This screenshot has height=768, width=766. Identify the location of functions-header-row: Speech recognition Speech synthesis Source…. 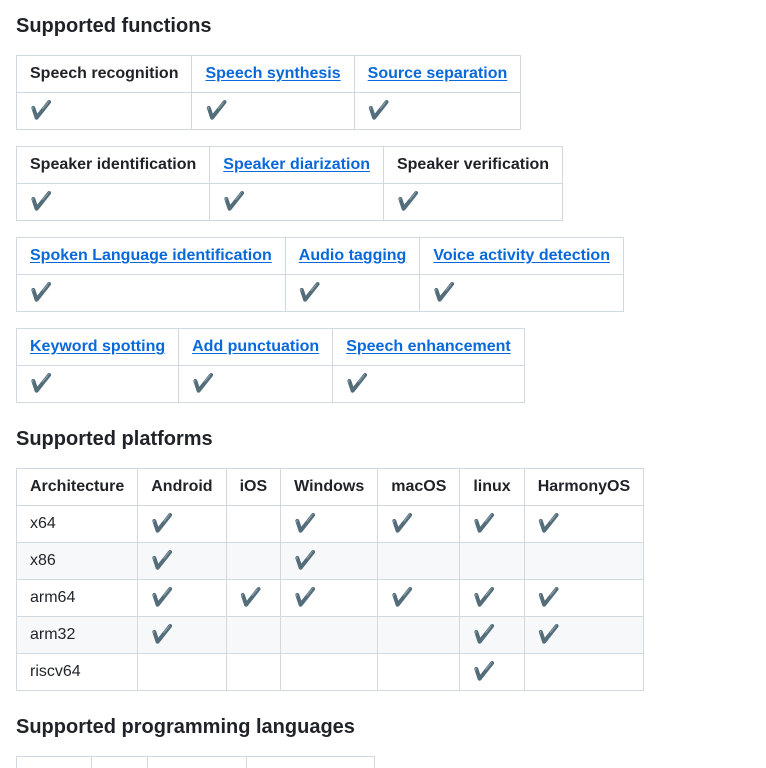
(268, 74).